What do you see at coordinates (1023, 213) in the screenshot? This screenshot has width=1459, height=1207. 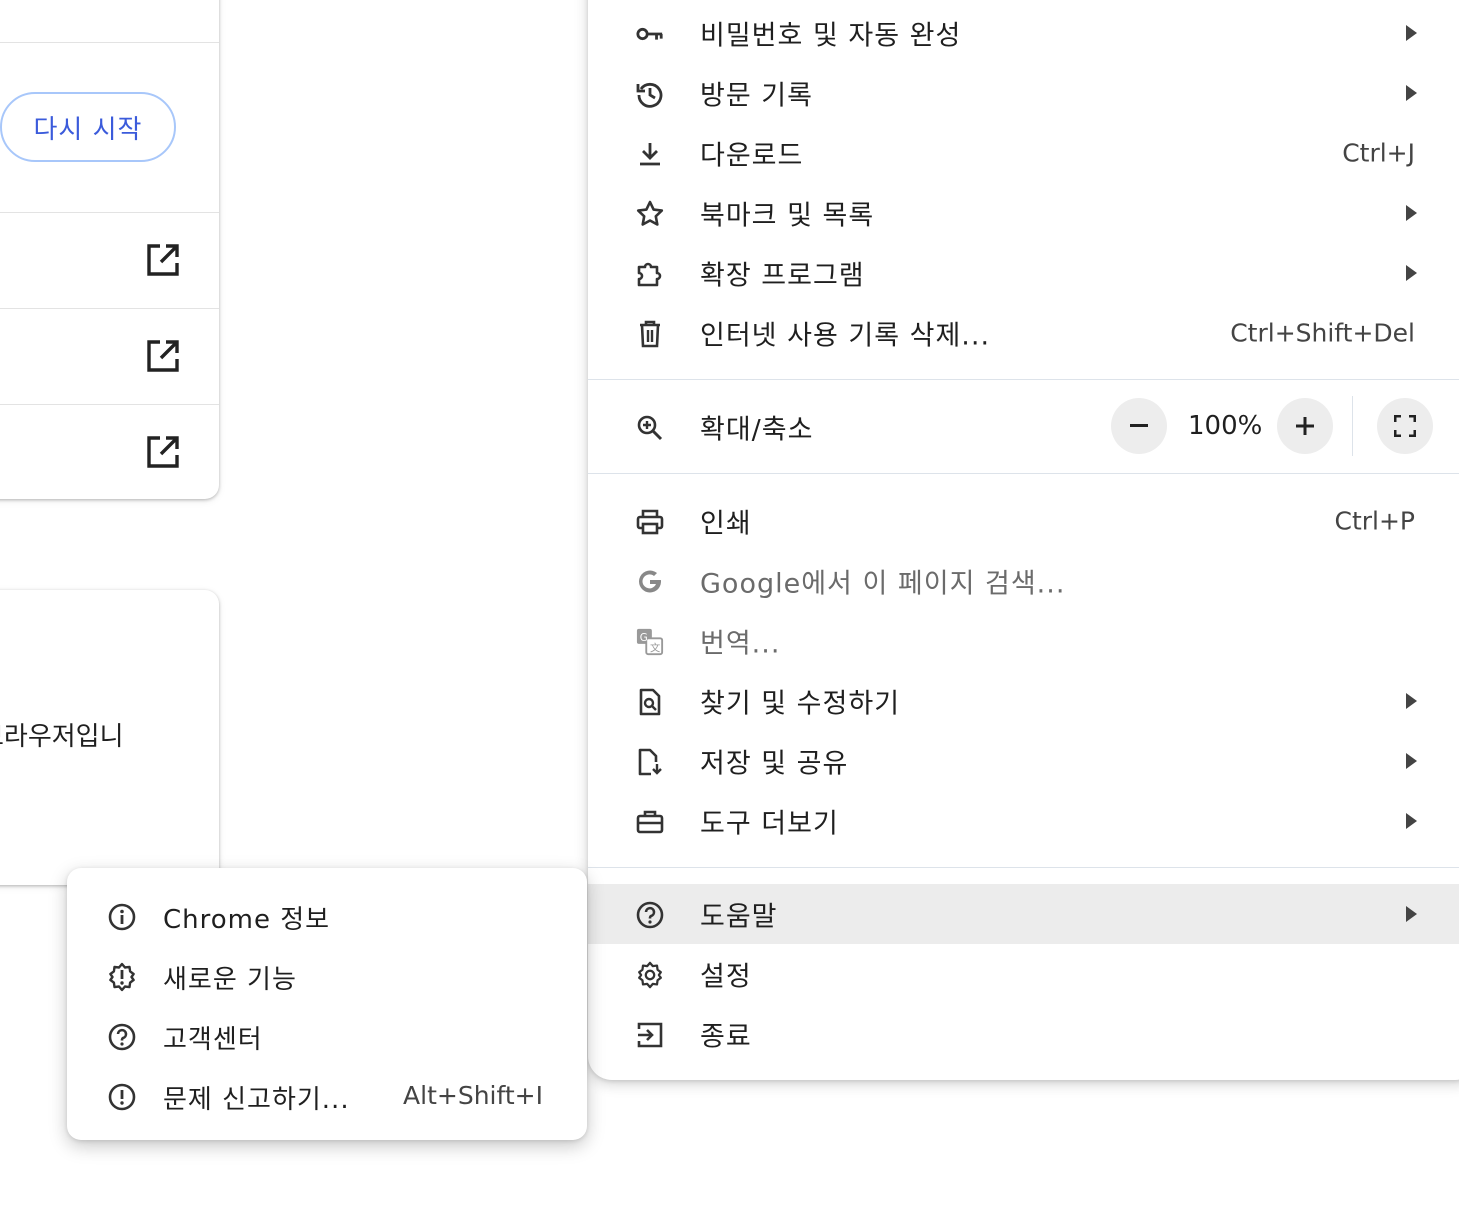 I see `menu-item-bookmarks: 북마크 및 목록` at bounding box center [1023, 213].